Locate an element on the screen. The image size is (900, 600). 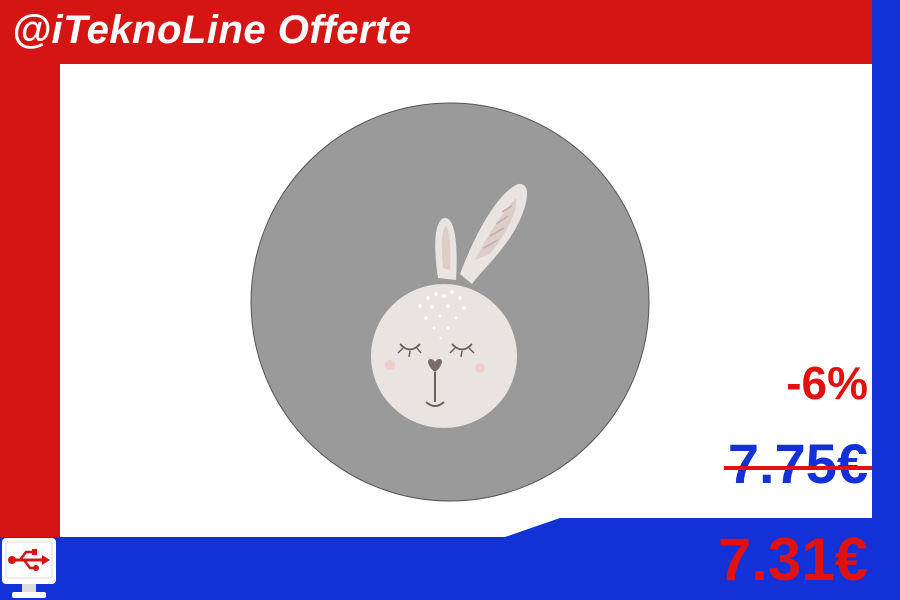
discount-badge: -6% is located at coordinates (827, 383).